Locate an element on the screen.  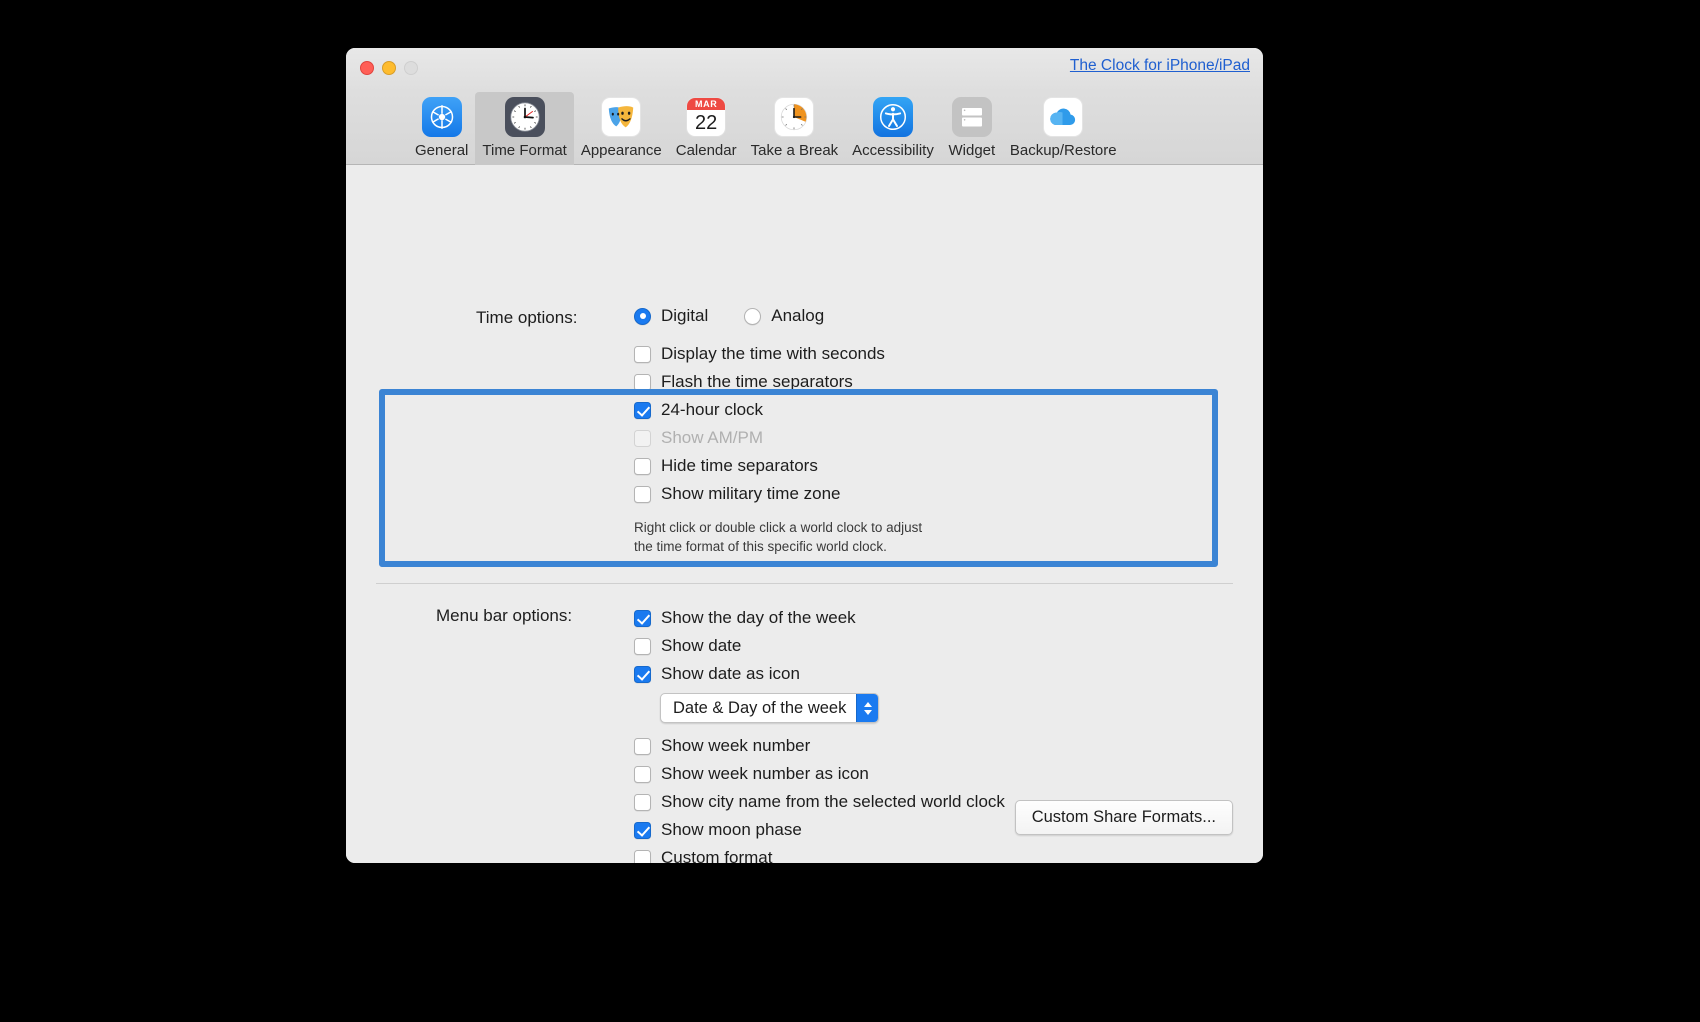
clock-icon is located at coordinates (525, 117).